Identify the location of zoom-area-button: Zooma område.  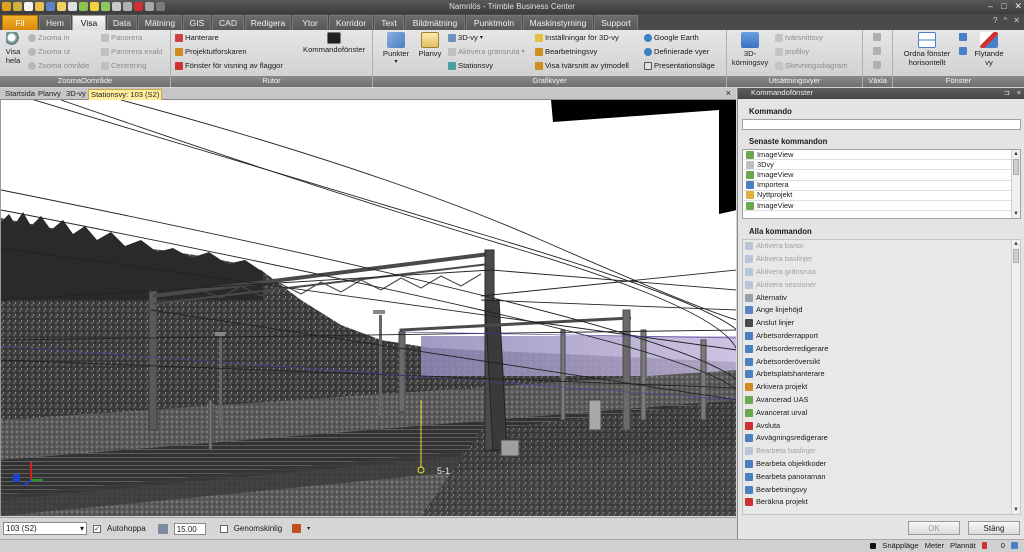
(59, 65).